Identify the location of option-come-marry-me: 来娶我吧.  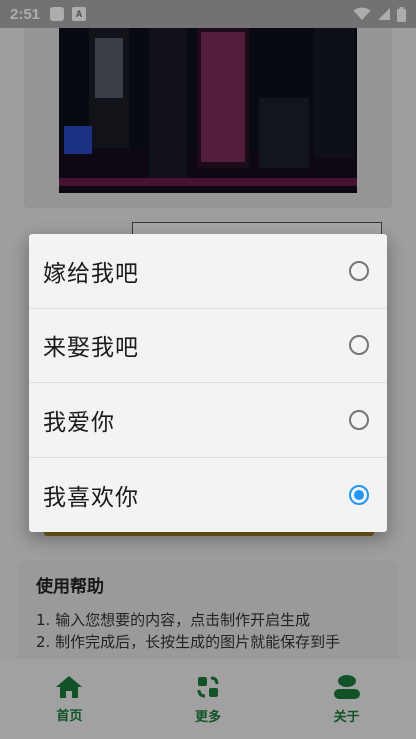
(208, 346).